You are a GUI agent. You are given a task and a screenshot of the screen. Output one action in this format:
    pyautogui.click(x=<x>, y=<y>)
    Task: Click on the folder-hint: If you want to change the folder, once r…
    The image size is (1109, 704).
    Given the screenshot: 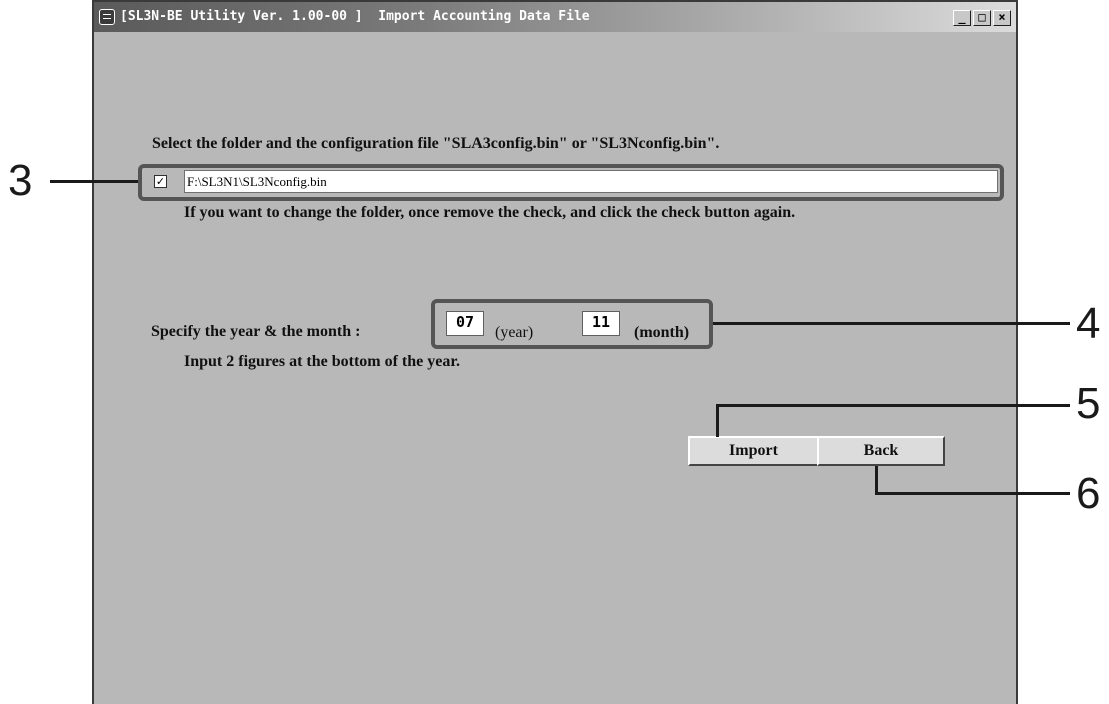 What is the action you would take?
    pyautogui.click(x=490, y=212)
    